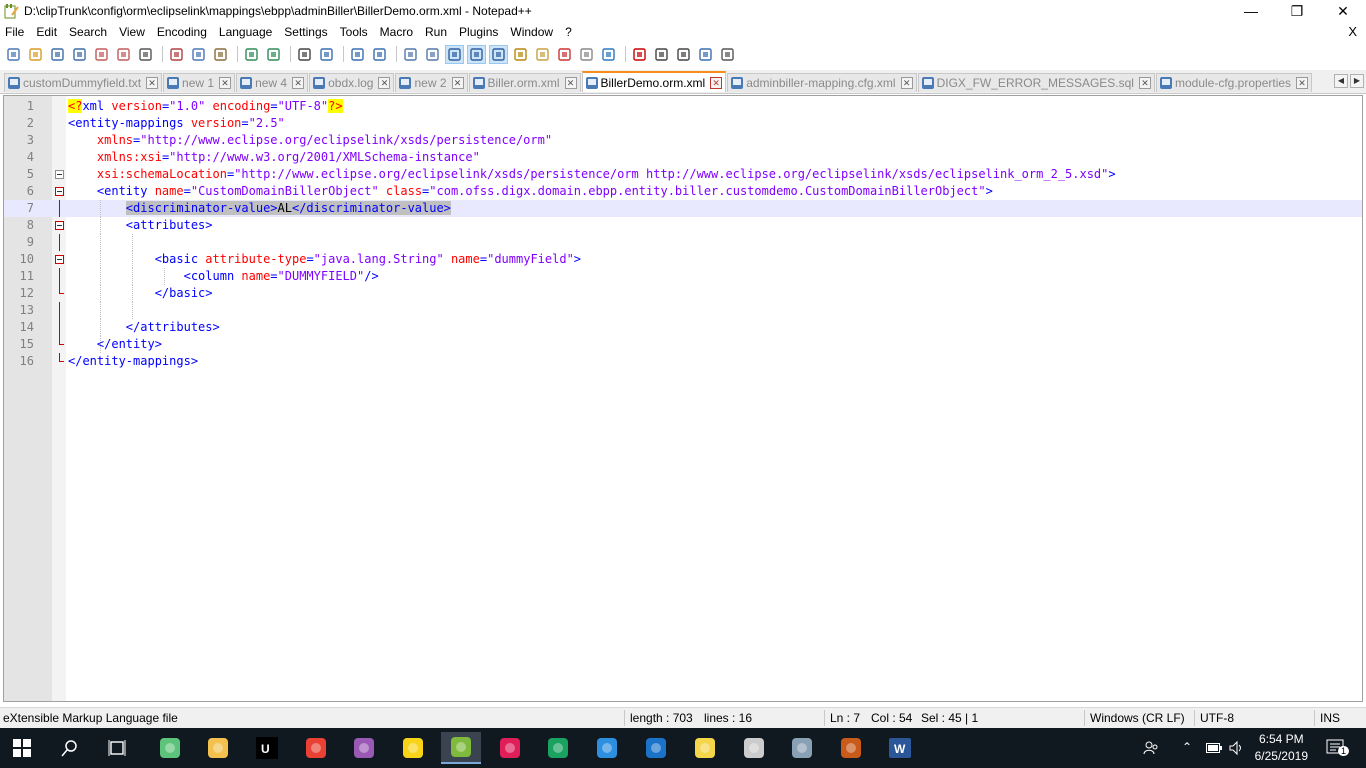  Describe the element at coordinates (851, 748) in the screenshot. I see `game-icon` at that location.